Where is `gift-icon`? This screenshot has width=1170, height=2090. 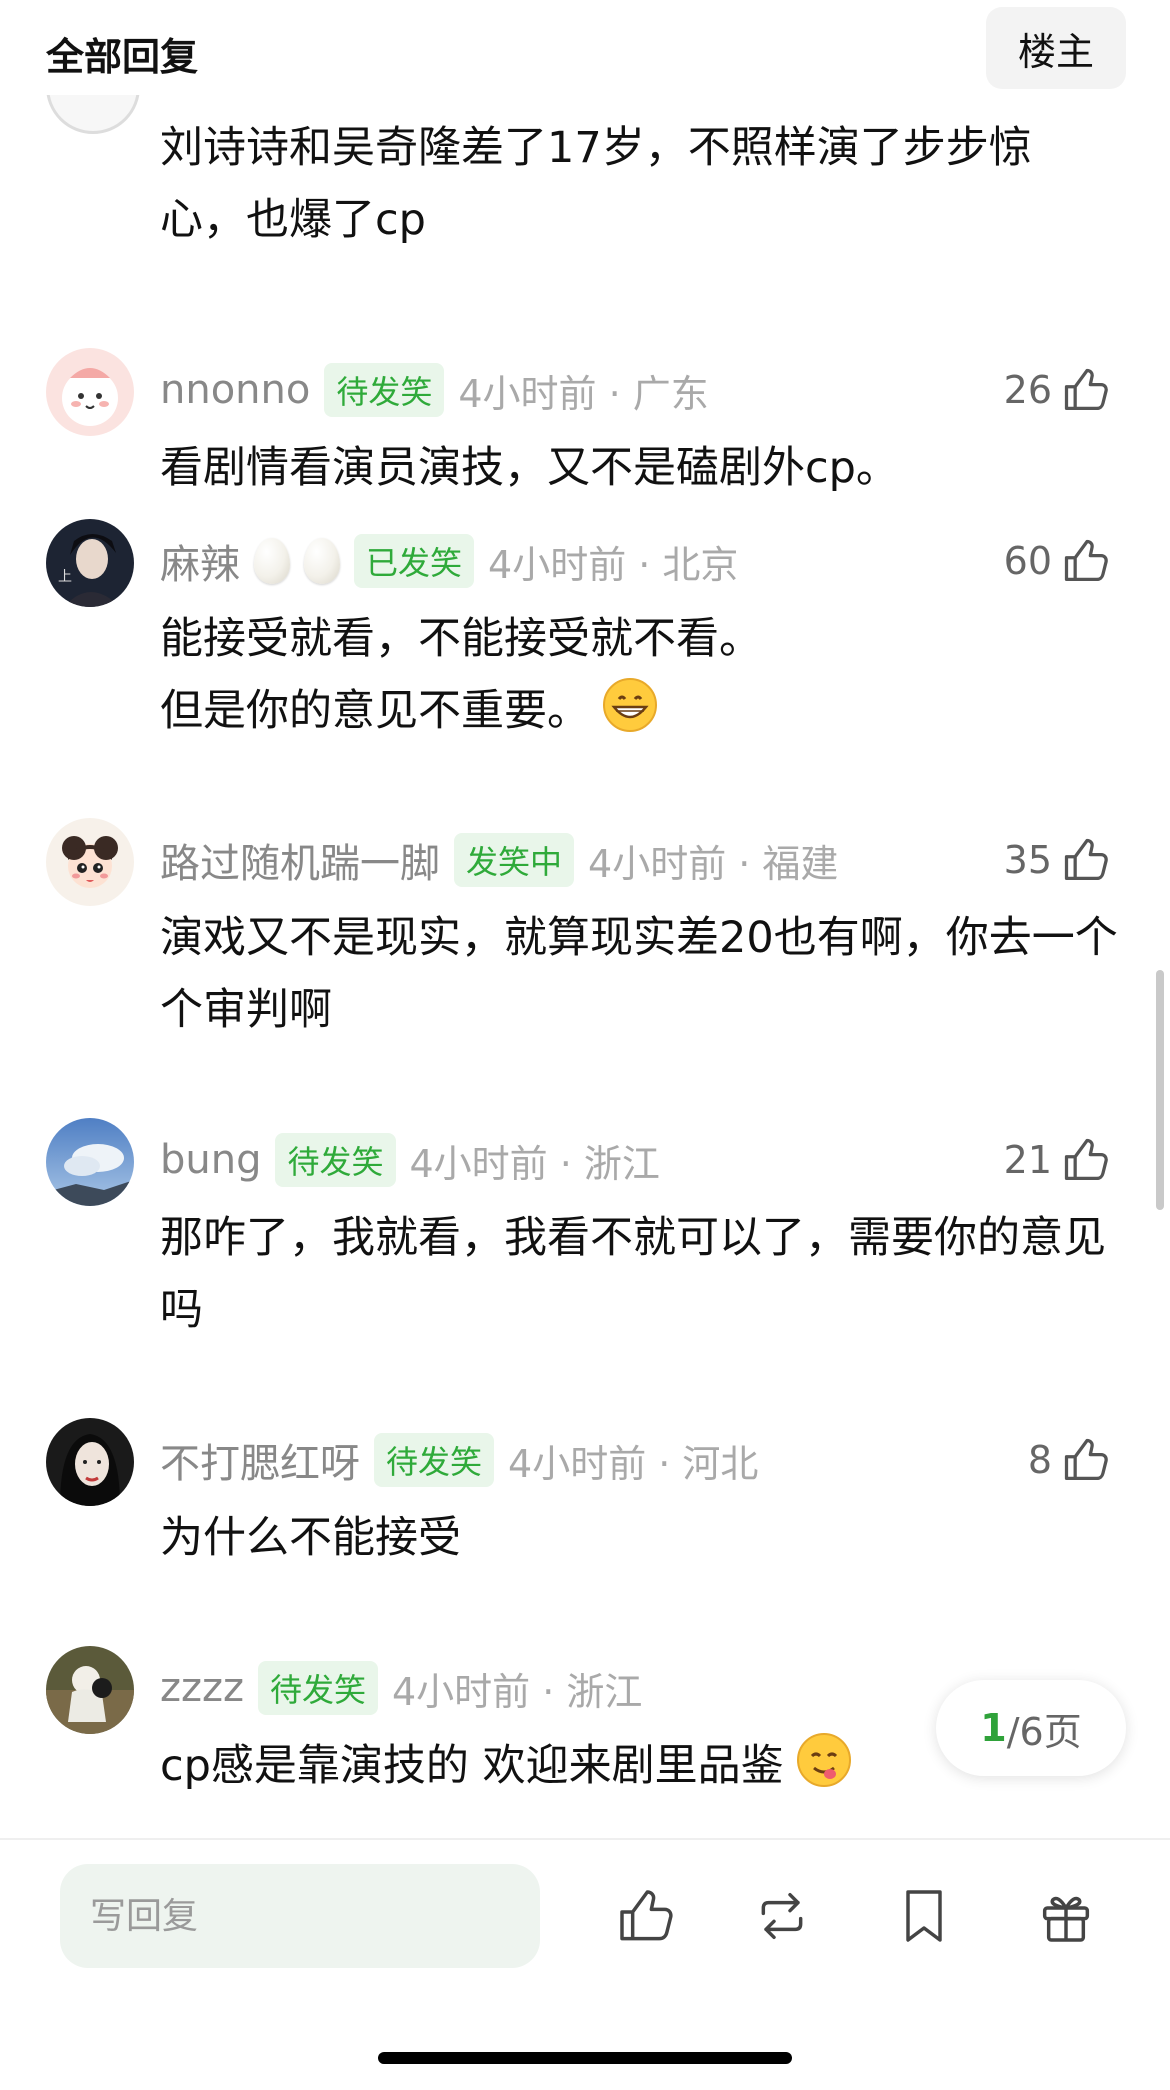
gift-icon is located at coordinates (1066, 1916).